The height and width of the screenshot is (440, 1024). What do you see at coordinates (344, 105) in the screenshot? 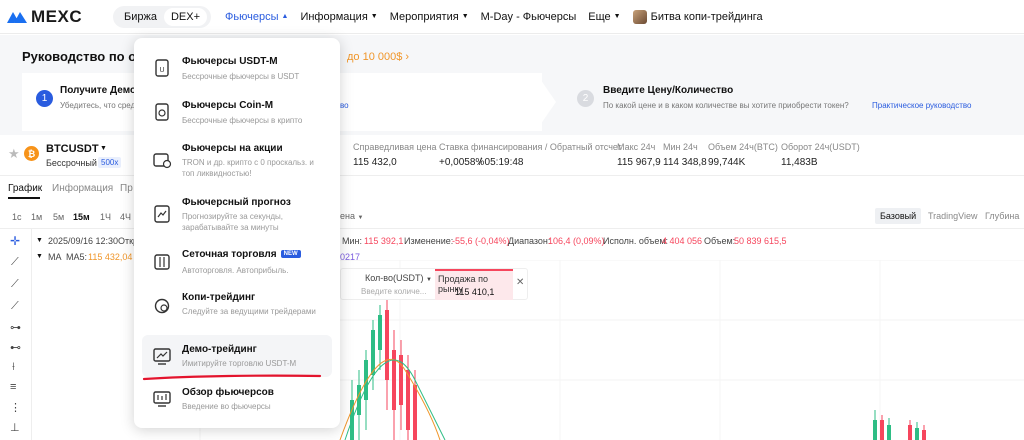
I see `step-1-link: во` at bounding box center [344, 105].